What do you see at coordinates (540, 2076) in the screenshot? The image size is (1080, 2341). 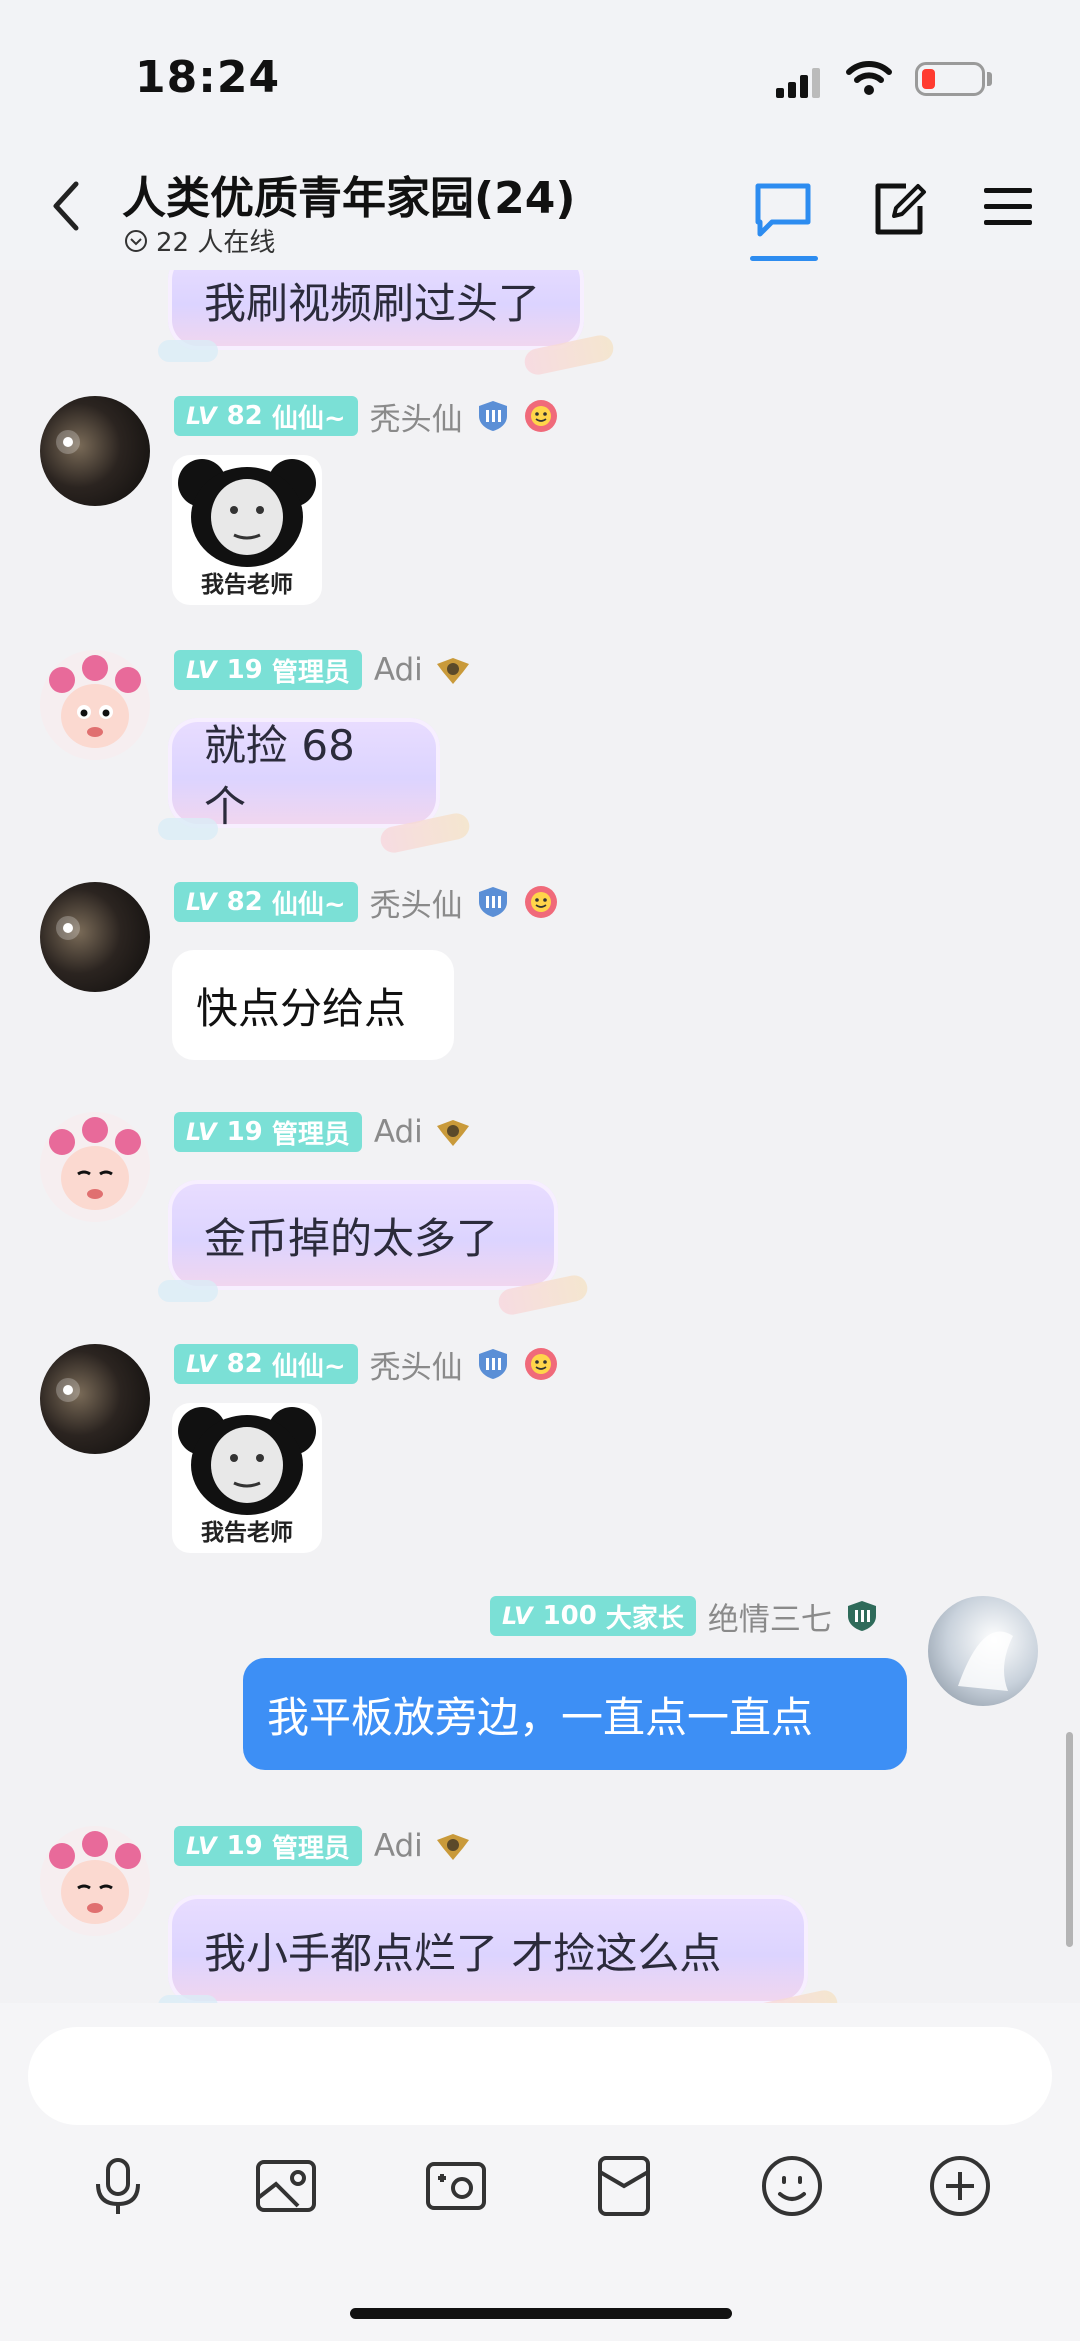 I see `message-input` at bounding box center [540, 2076].